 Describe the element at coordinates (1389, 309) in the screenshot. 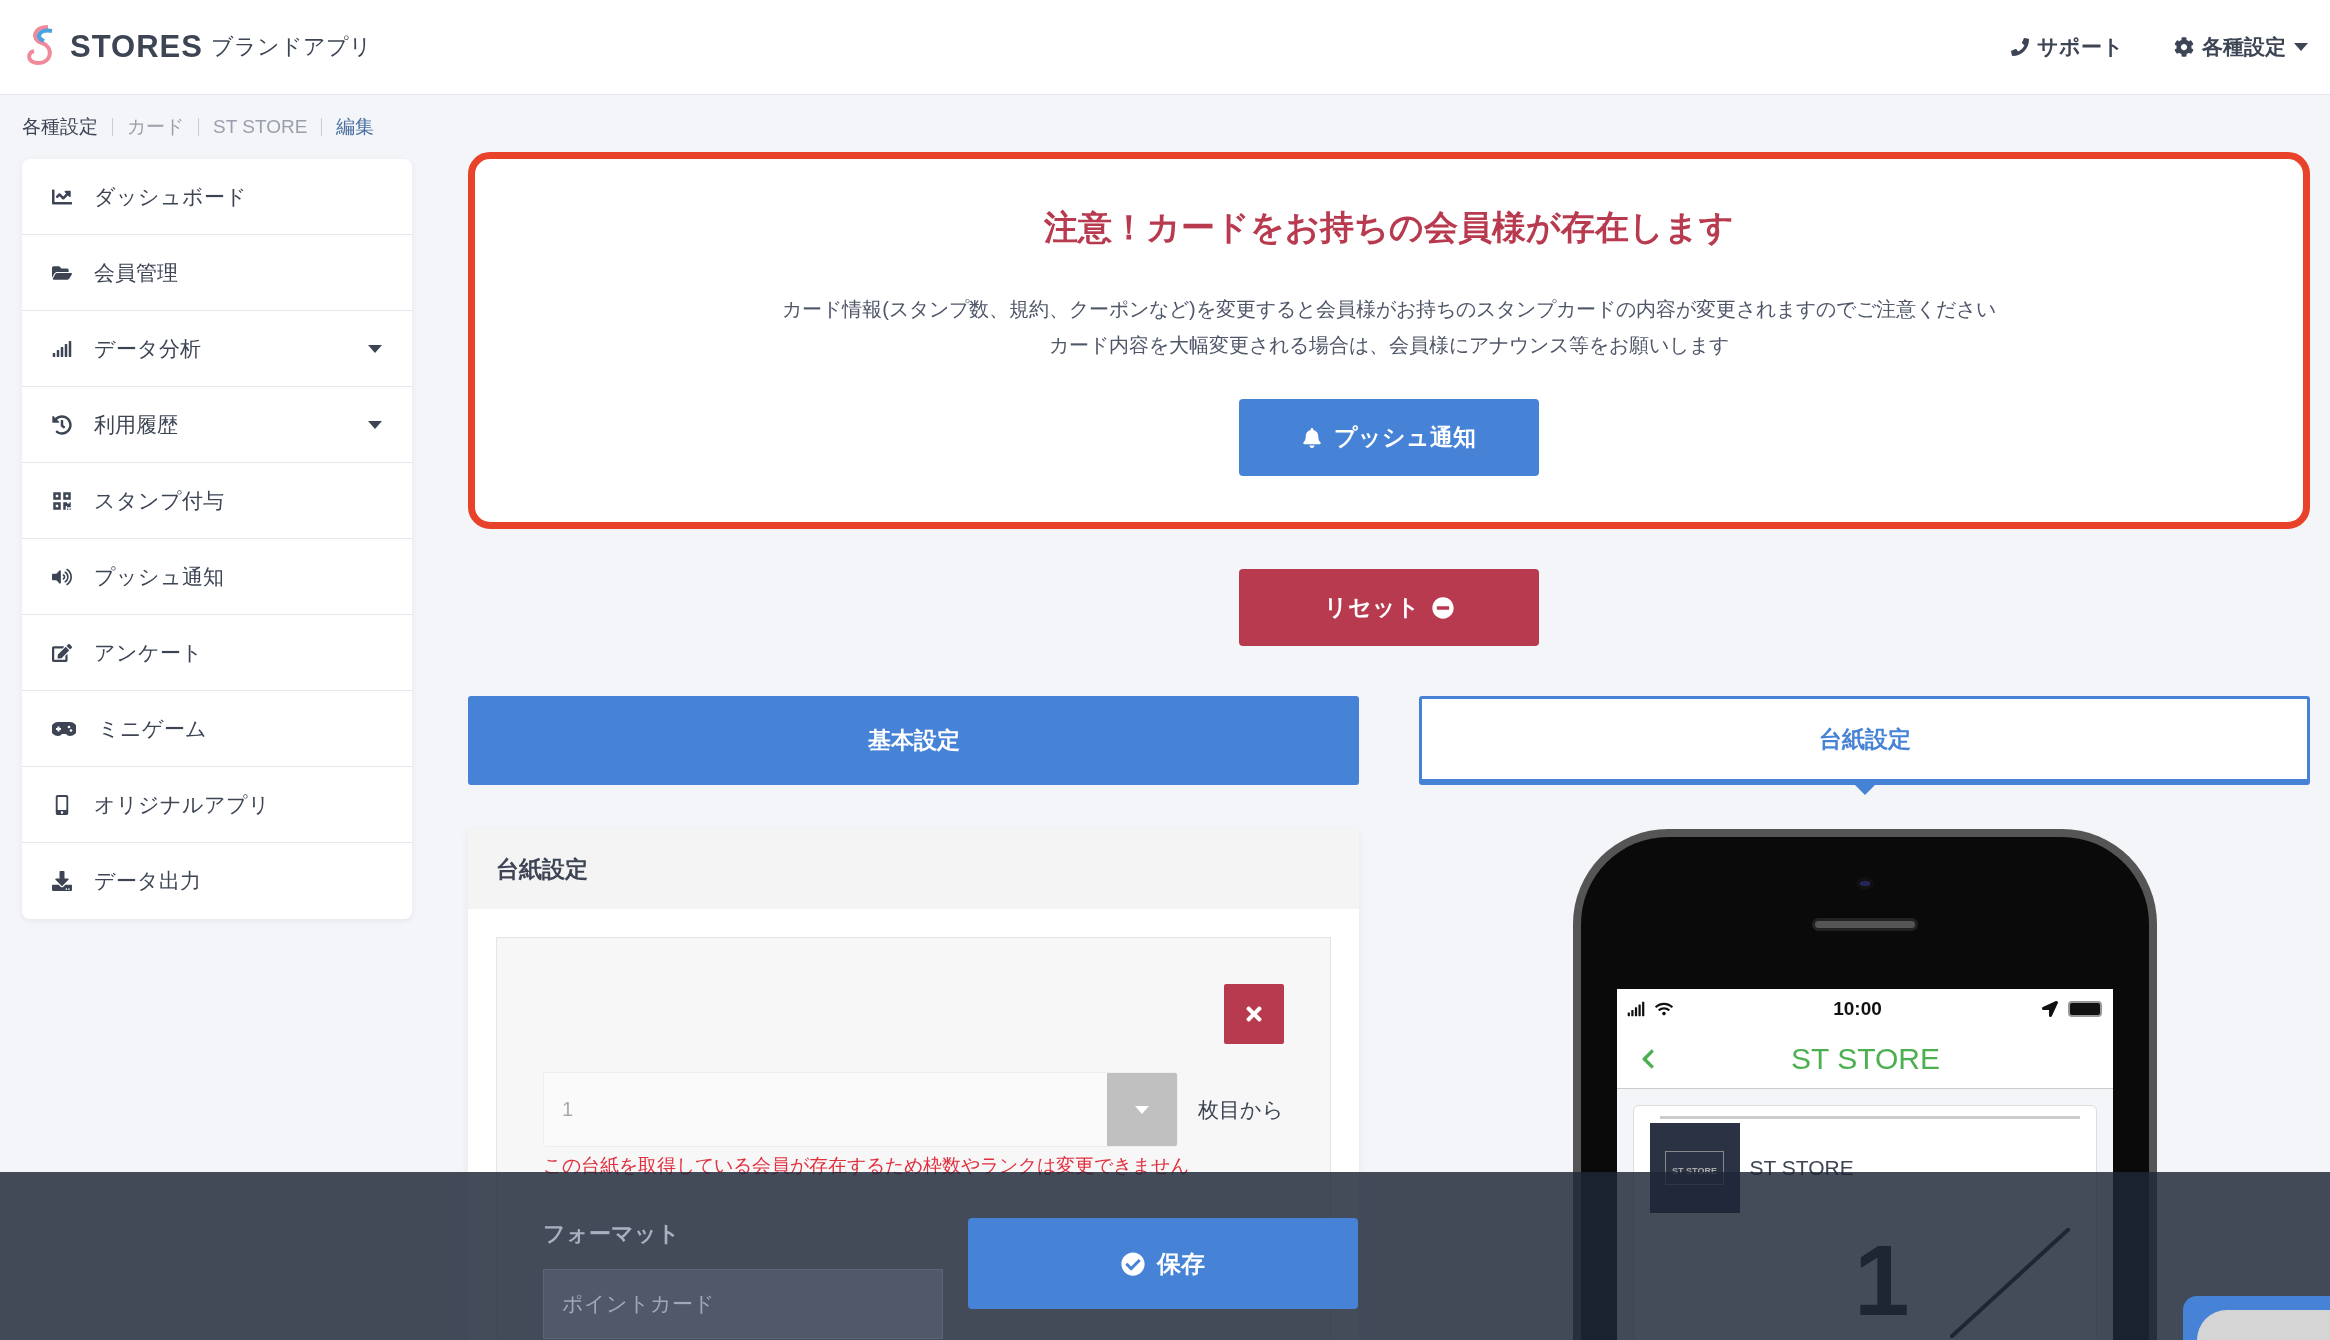

I see `warning-text: カード情報(スタンプ数、規約、クーポンなど)を変更すると会員様がお持ちのスタンプカードの内容が変更されますのでご注意ください` at that location.